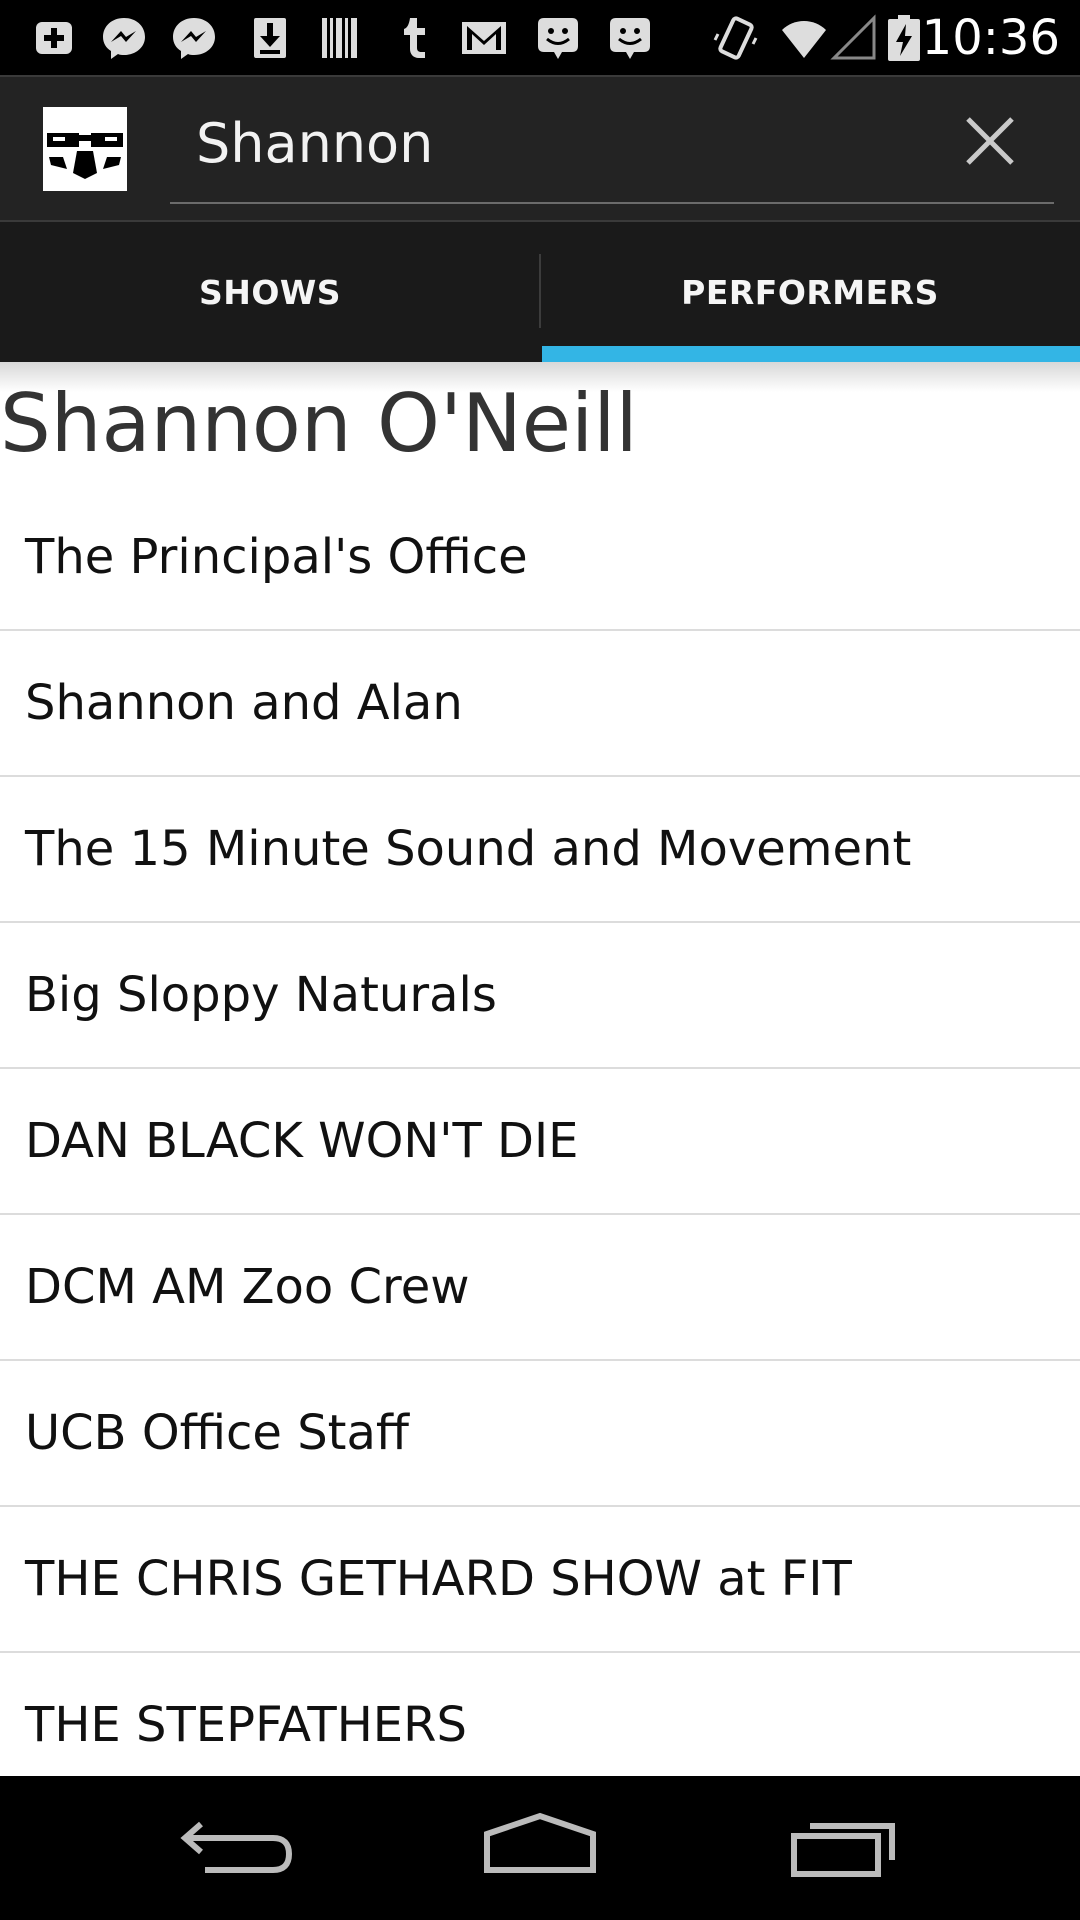  I want to click on list-item: UCB Office Staff, so click(540, 1434).